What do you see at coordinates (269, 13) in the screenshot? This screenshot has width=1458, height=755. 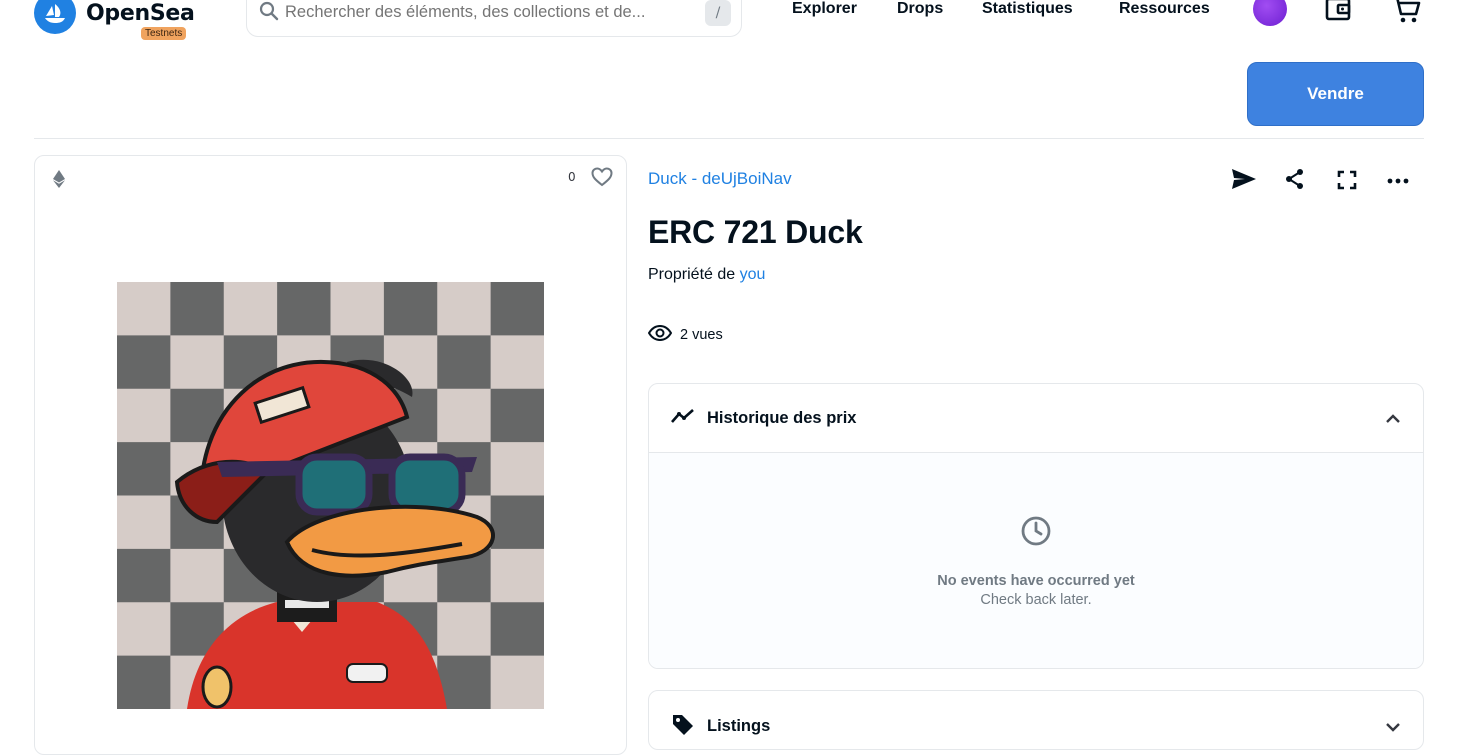 I see `search-icon` at bounding box center [269, 13].